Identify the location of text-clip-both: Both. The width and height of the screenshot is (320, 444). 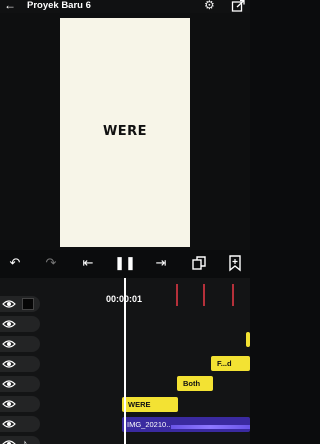
(195, 383).